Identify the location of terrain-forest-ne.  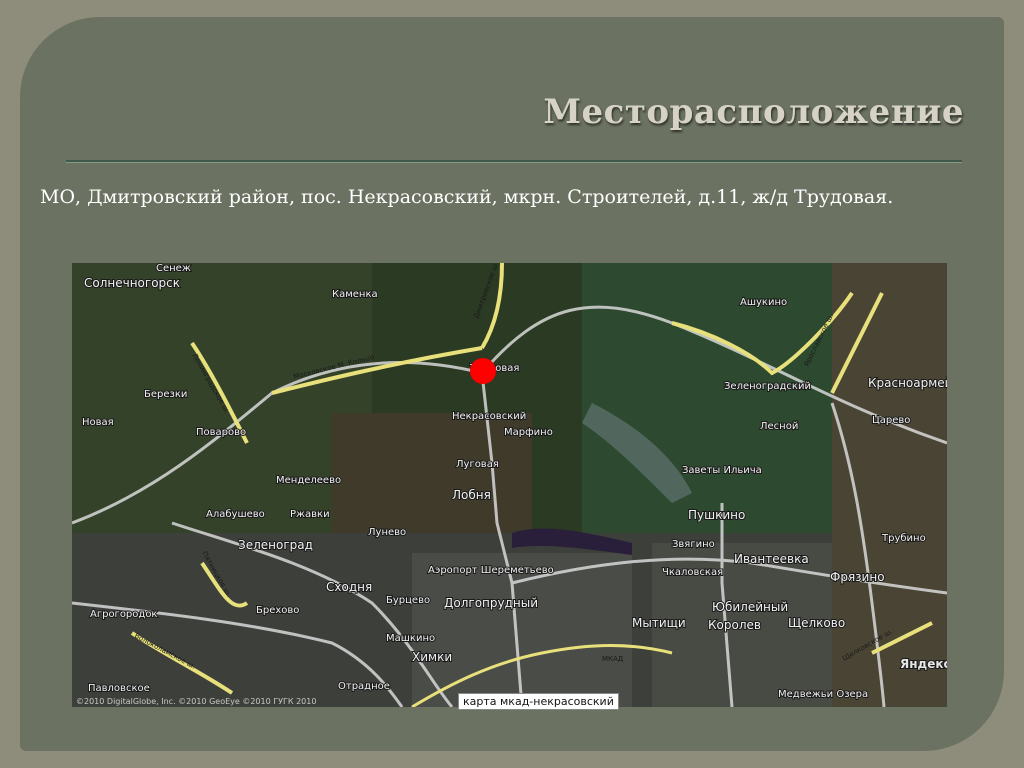
(707, 398).